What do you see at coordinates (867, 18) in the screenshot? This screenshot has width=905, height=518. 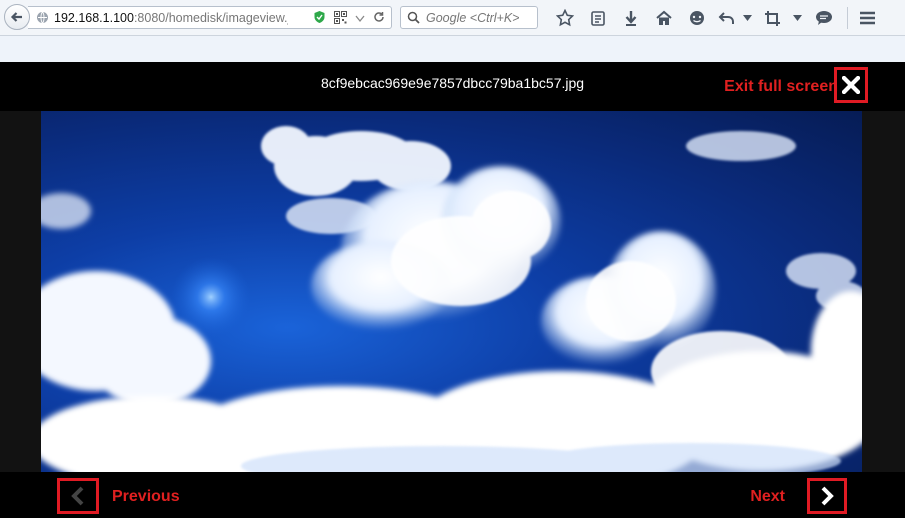 I see `menu-icon` at bounding box center [867, 18].